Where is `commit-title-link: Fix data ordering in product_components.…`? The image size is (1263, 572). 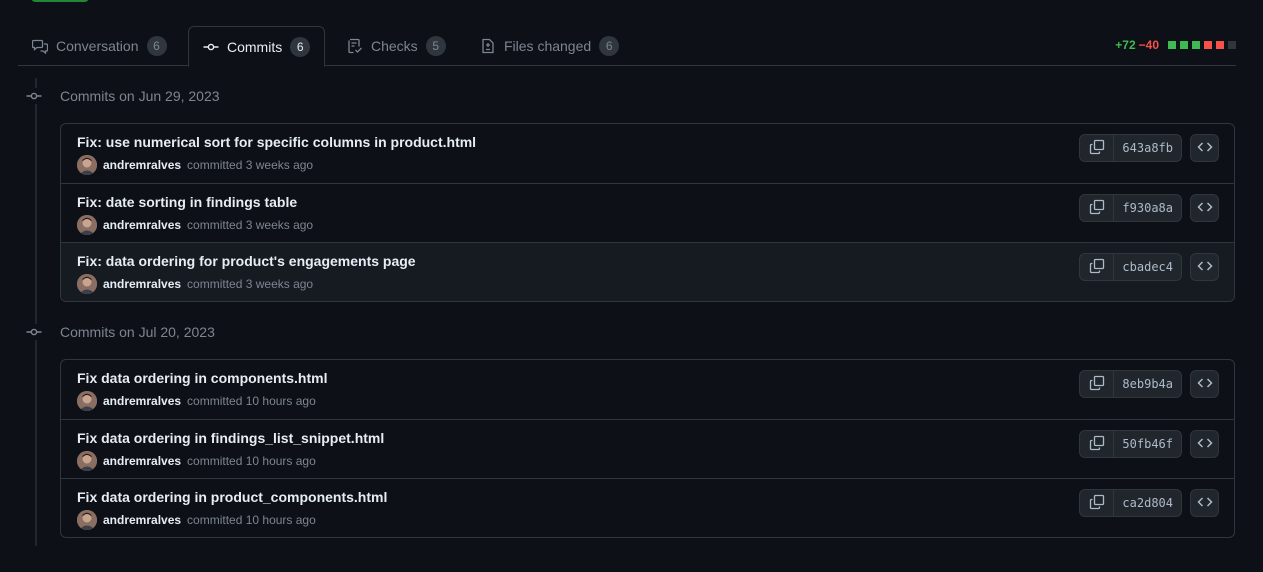
commit-title-link: Fix data ordering in product_components.… is located at coordinates (647, 497).